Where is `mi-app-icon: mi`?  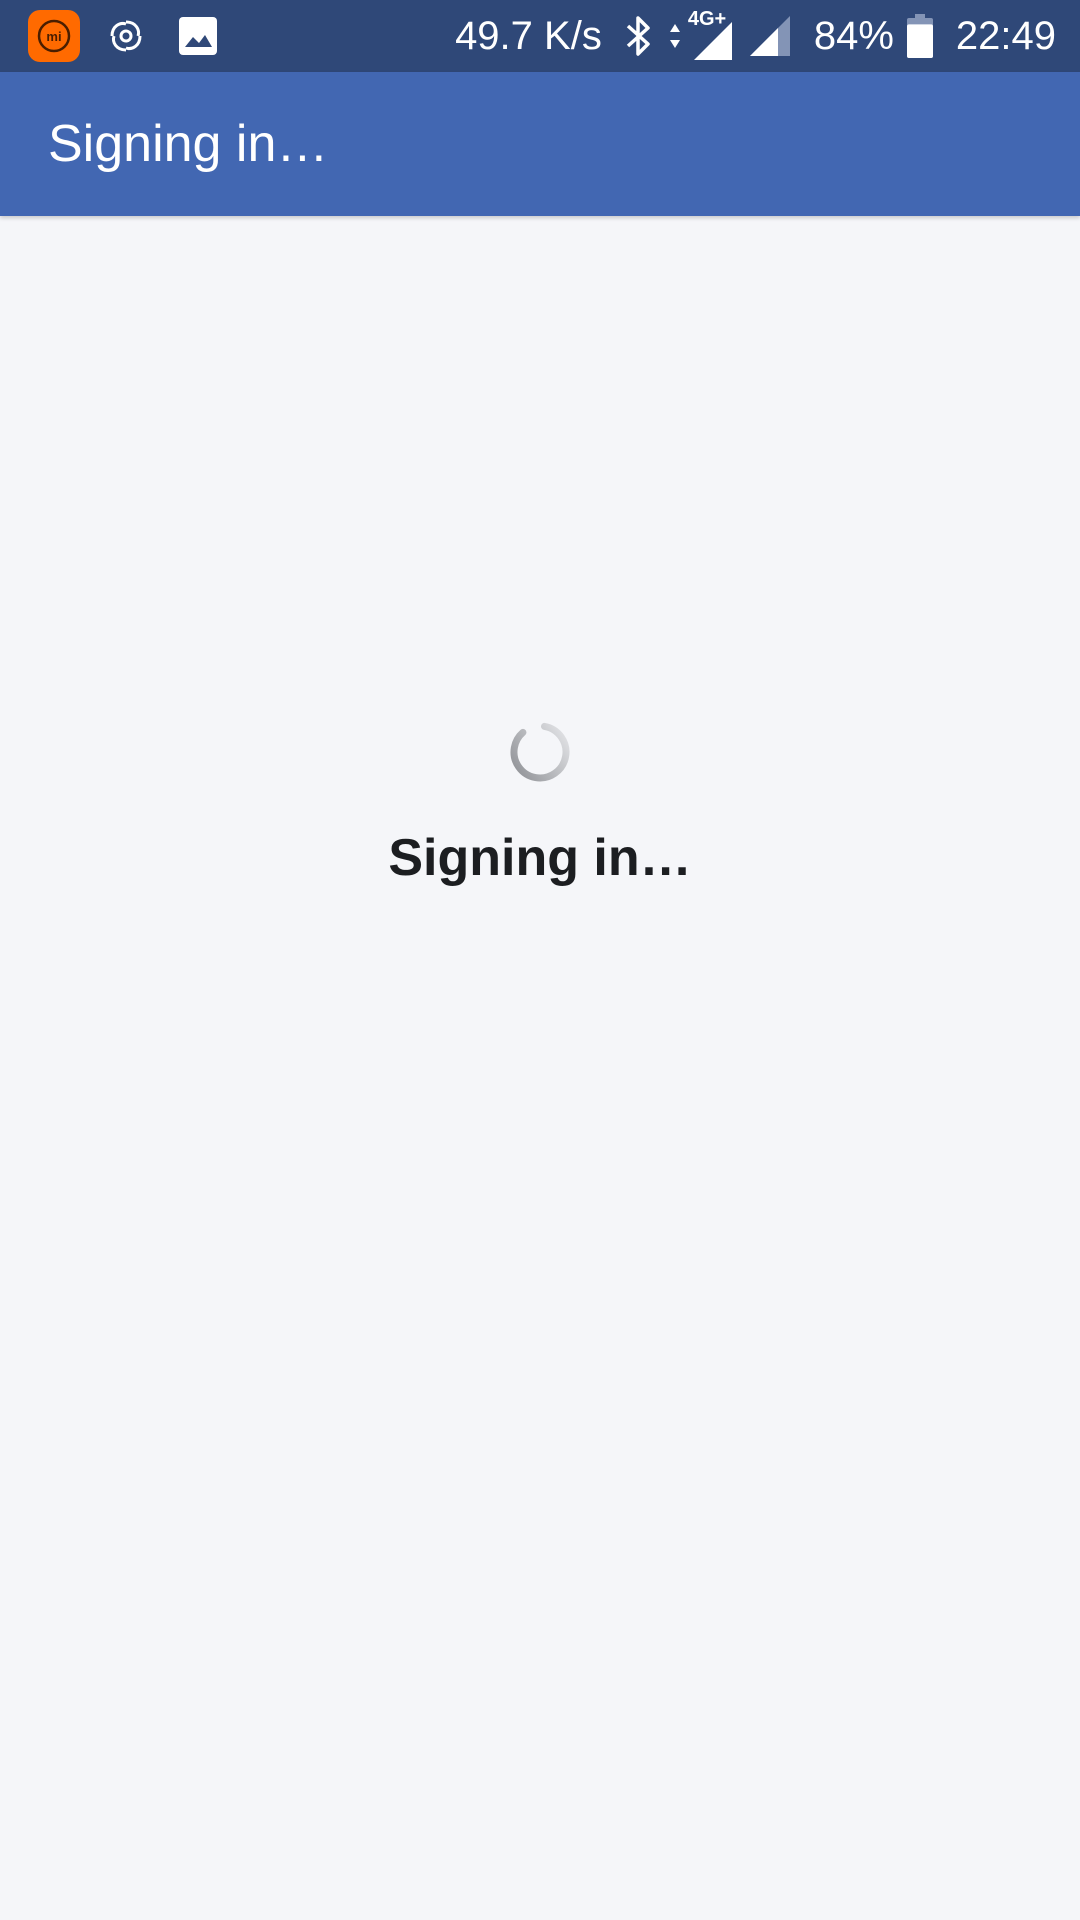
mi-app-icon: mi is located at coordinates (54, 36).